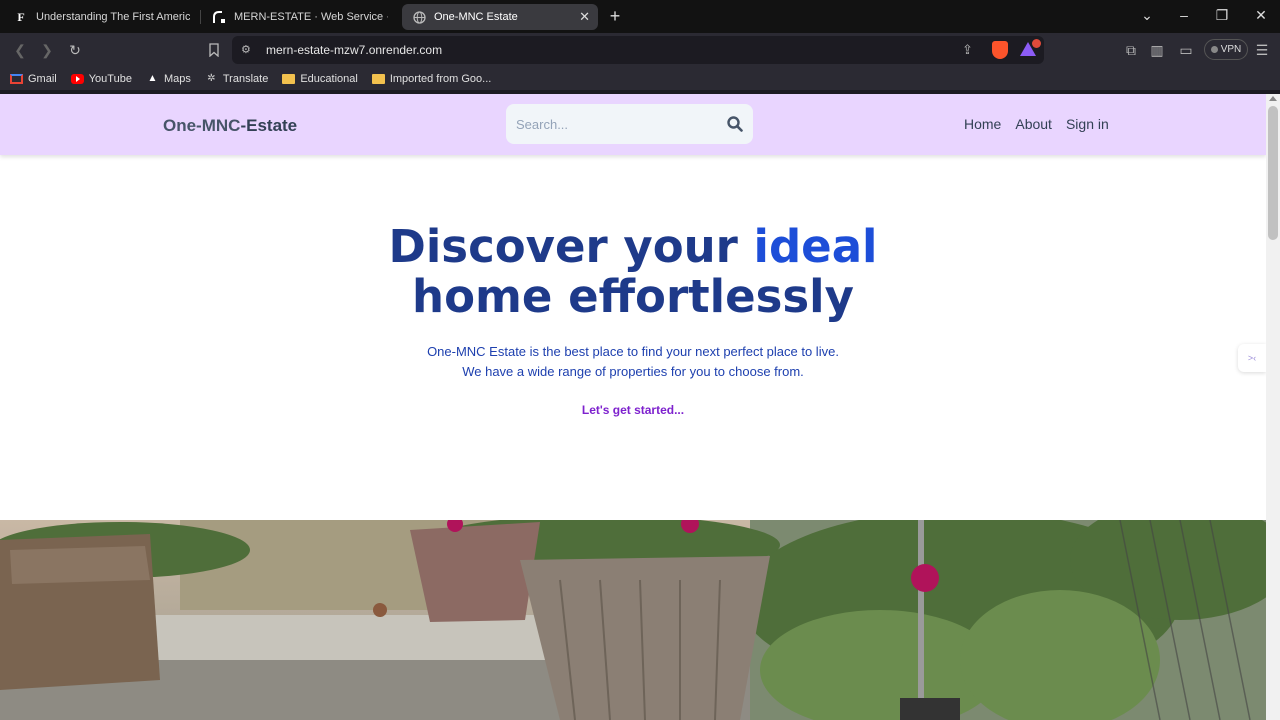 Image resolution: width=1280 pixels, height=720 pixels. Describe the element at coordinates (177, 78) in the screenshot. I see `bookmark-label: Maps` at that location.